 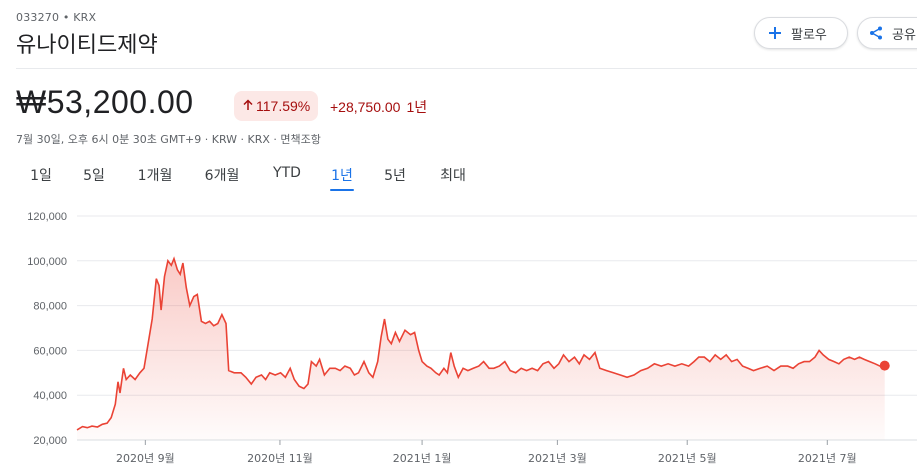 I want to click on x-tick-label: 2020년 9월, so click(x=145, y=458).